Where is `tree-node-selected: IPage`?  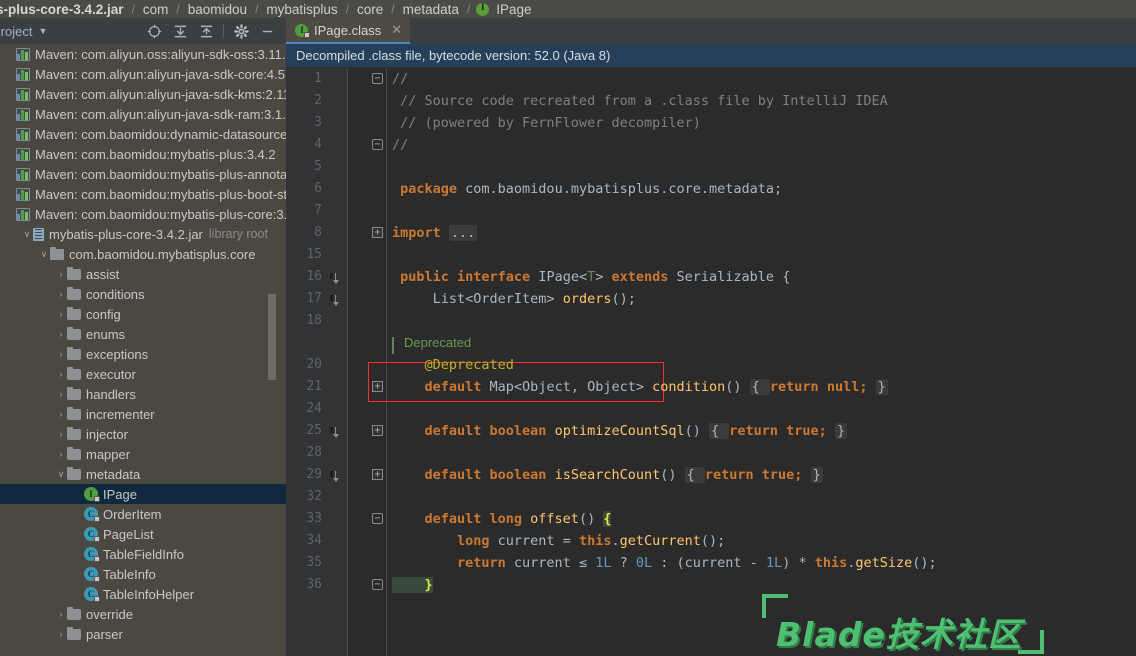
tree-node-selected: IPage is located at coordinates (143, 494).